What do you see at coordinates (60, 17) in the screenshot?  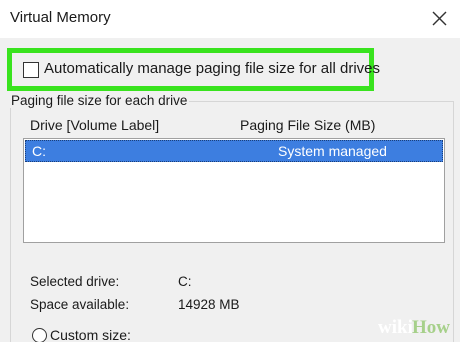 I see `window-title: Virtual Memory` at bounding box center [60, 17].